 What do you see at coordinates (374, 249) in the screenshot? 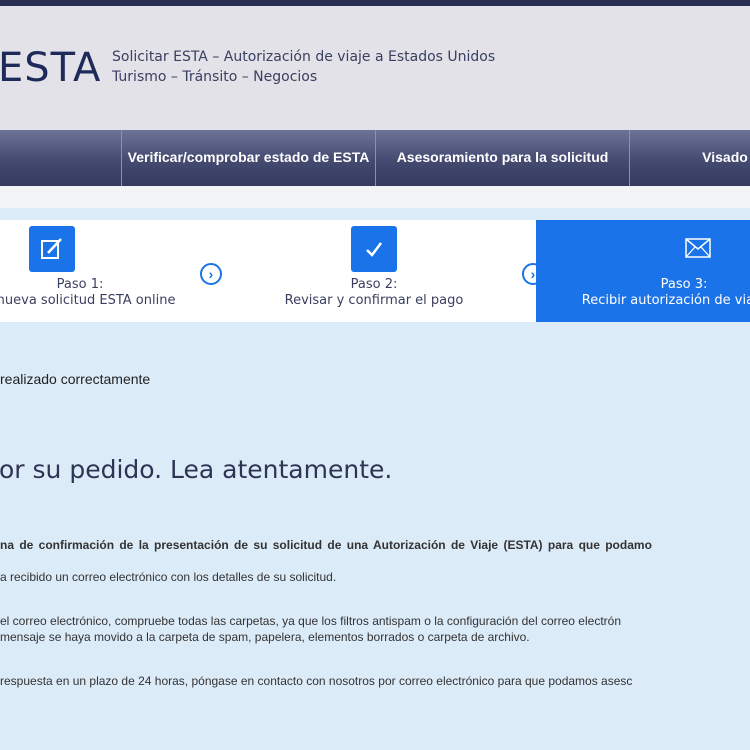
I see `check-icon` at bounding box center [374, 249].